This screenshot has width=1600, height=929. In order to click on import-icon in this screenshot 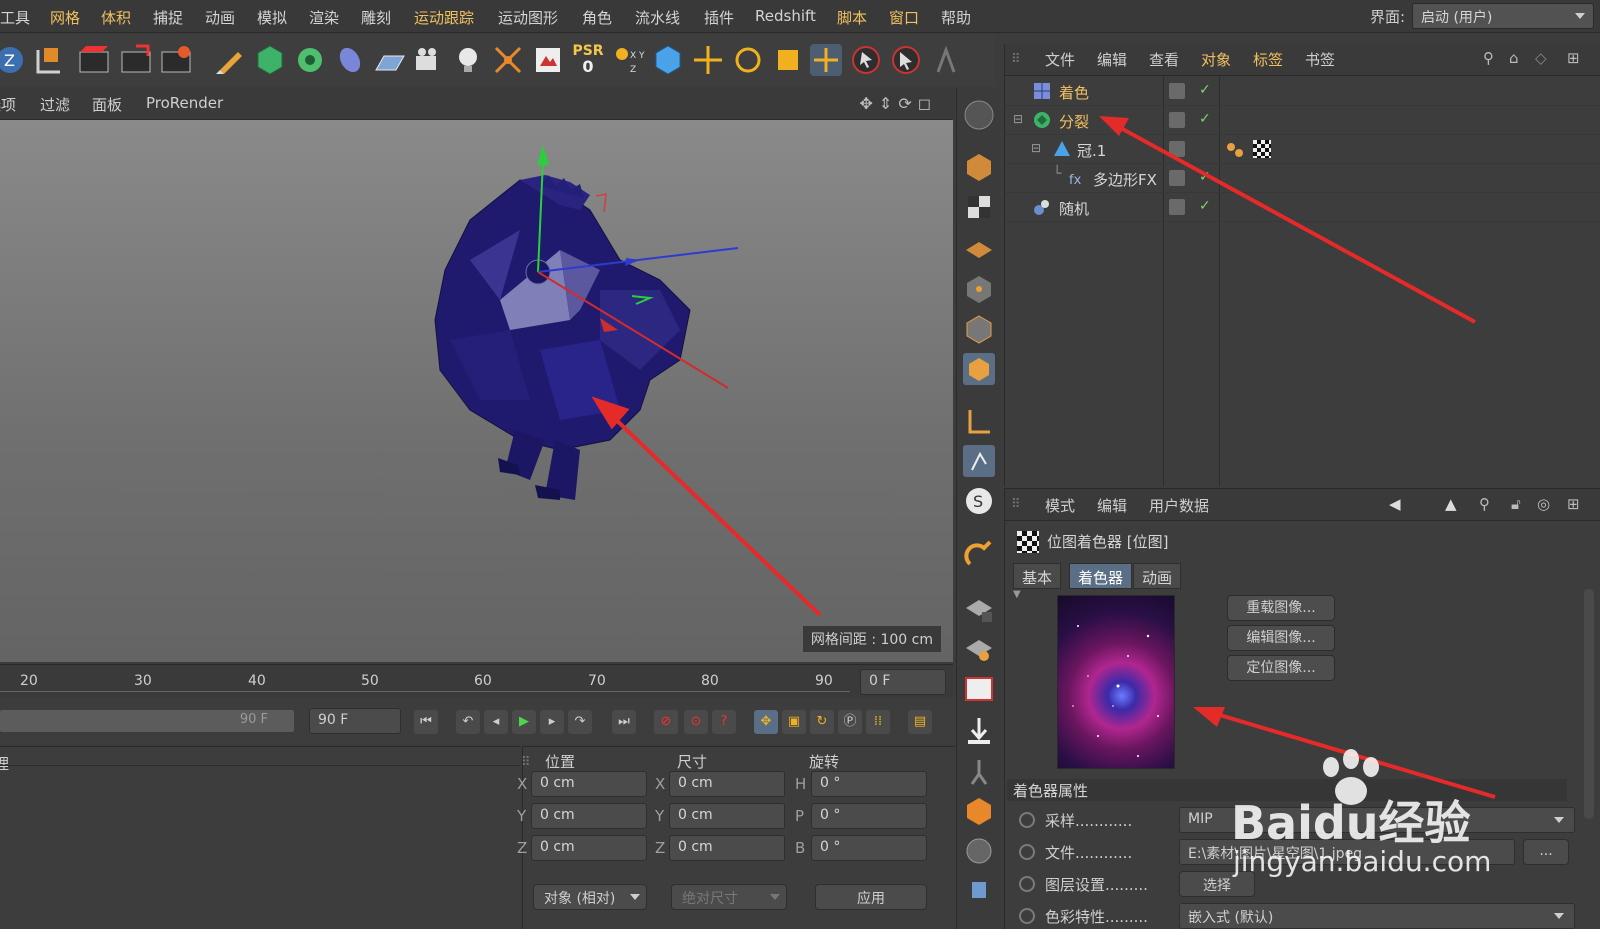, I will do `click(979, 731)`.